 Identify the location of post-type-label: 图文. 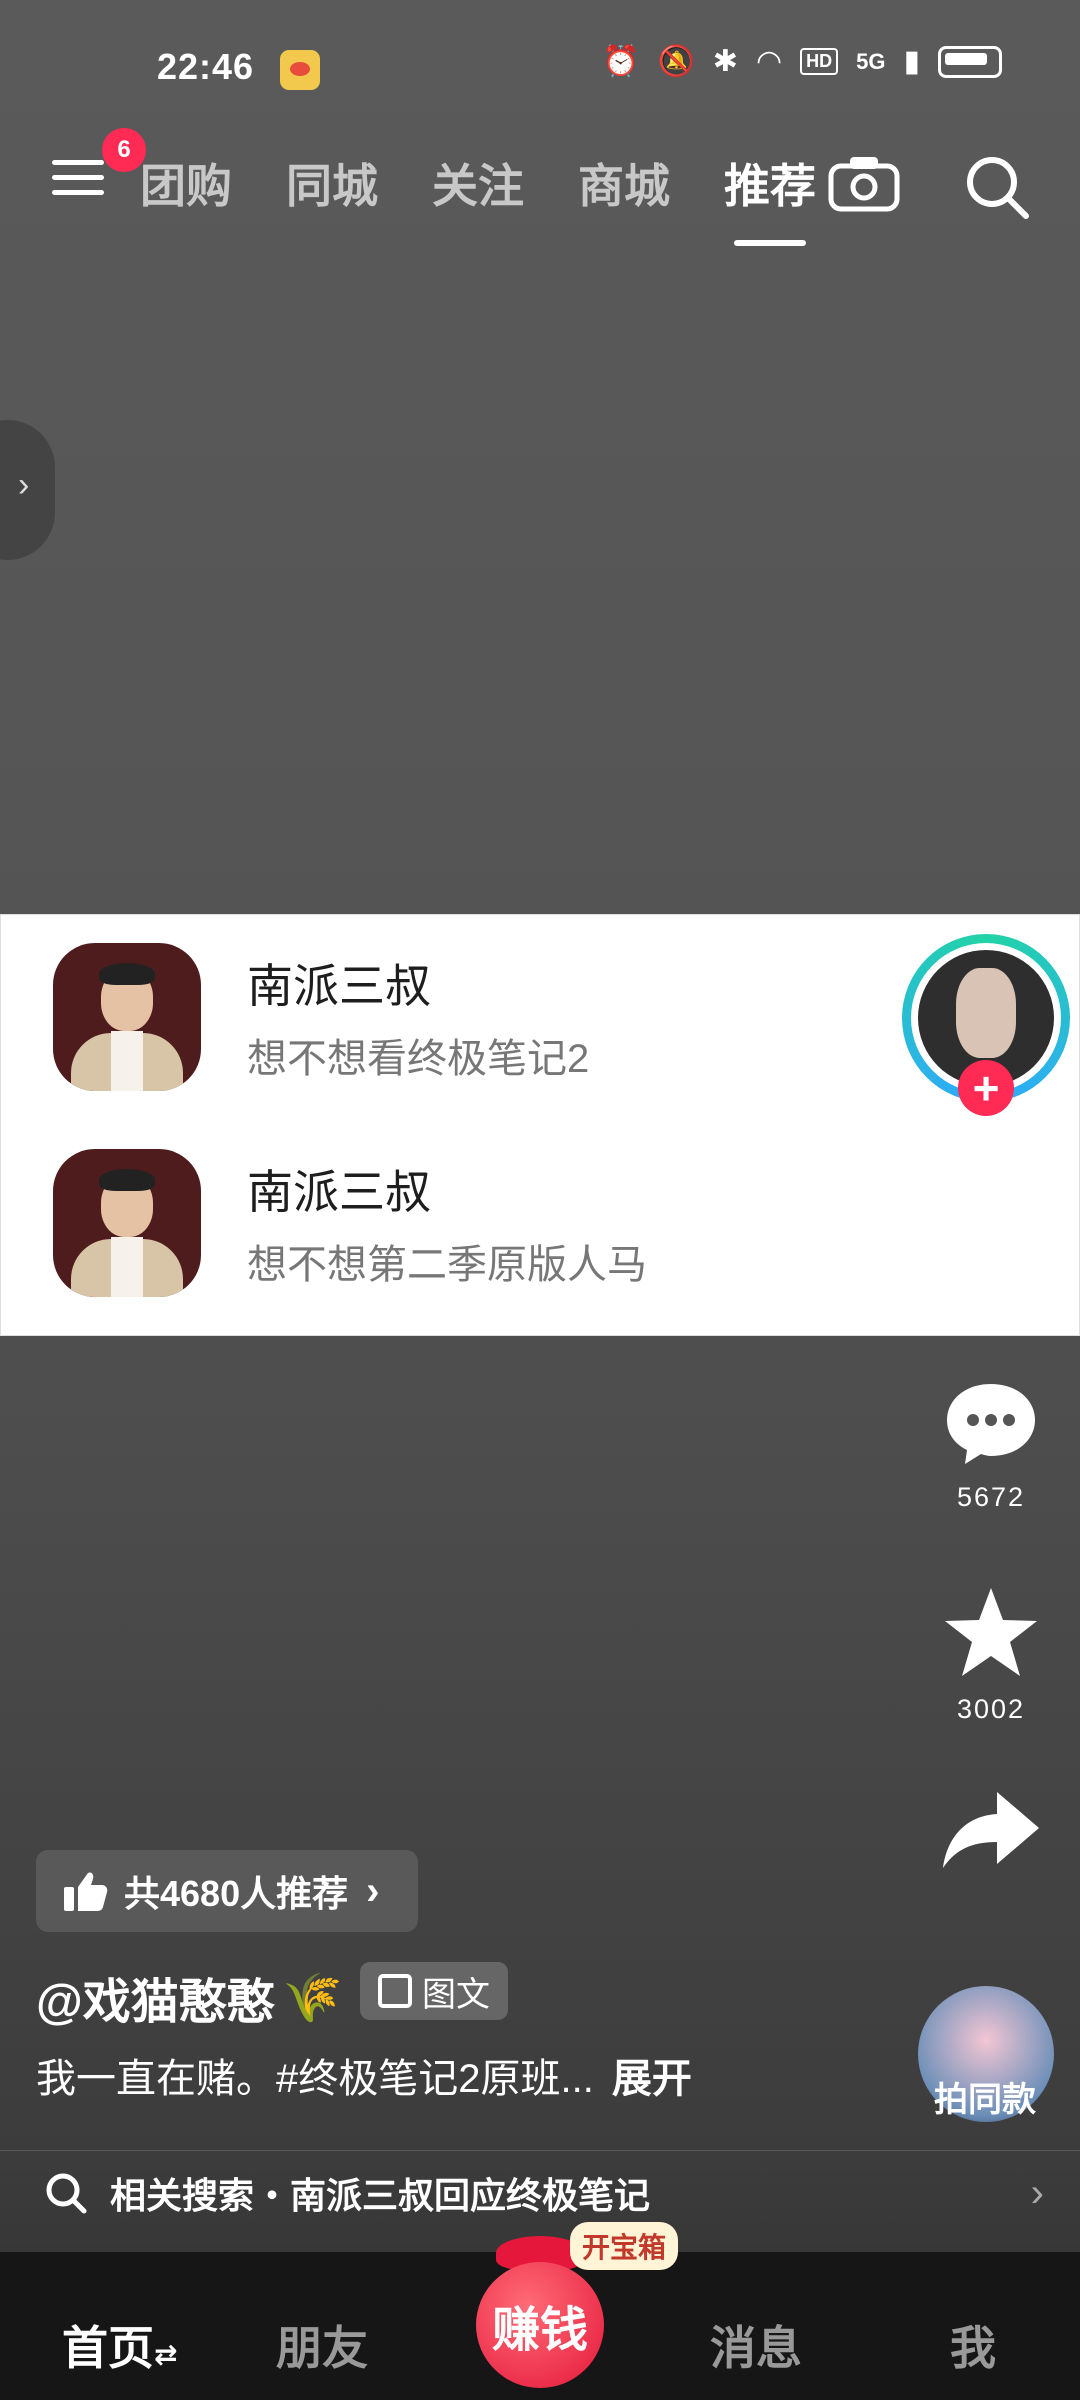
(456, 1994).